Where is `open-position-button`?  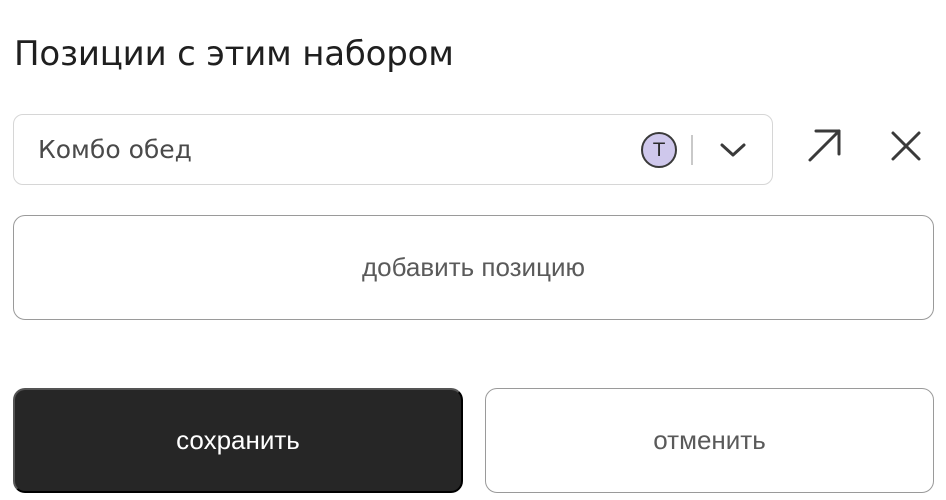 open-position-button is located at coordinates (825, 146).